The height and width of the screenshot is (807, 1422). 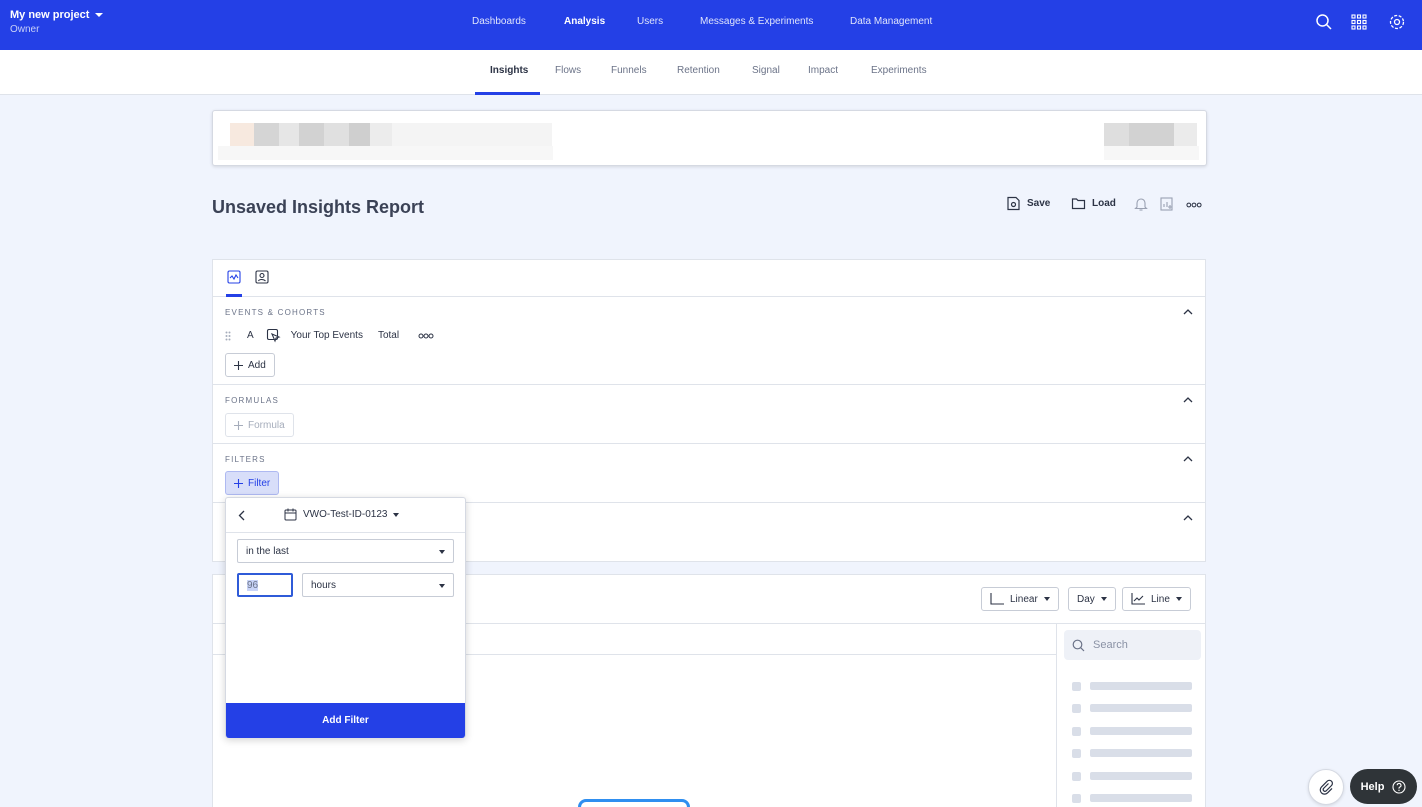 I want to click on legend-search-placeholder: Search, so click(x=1110, y=645).